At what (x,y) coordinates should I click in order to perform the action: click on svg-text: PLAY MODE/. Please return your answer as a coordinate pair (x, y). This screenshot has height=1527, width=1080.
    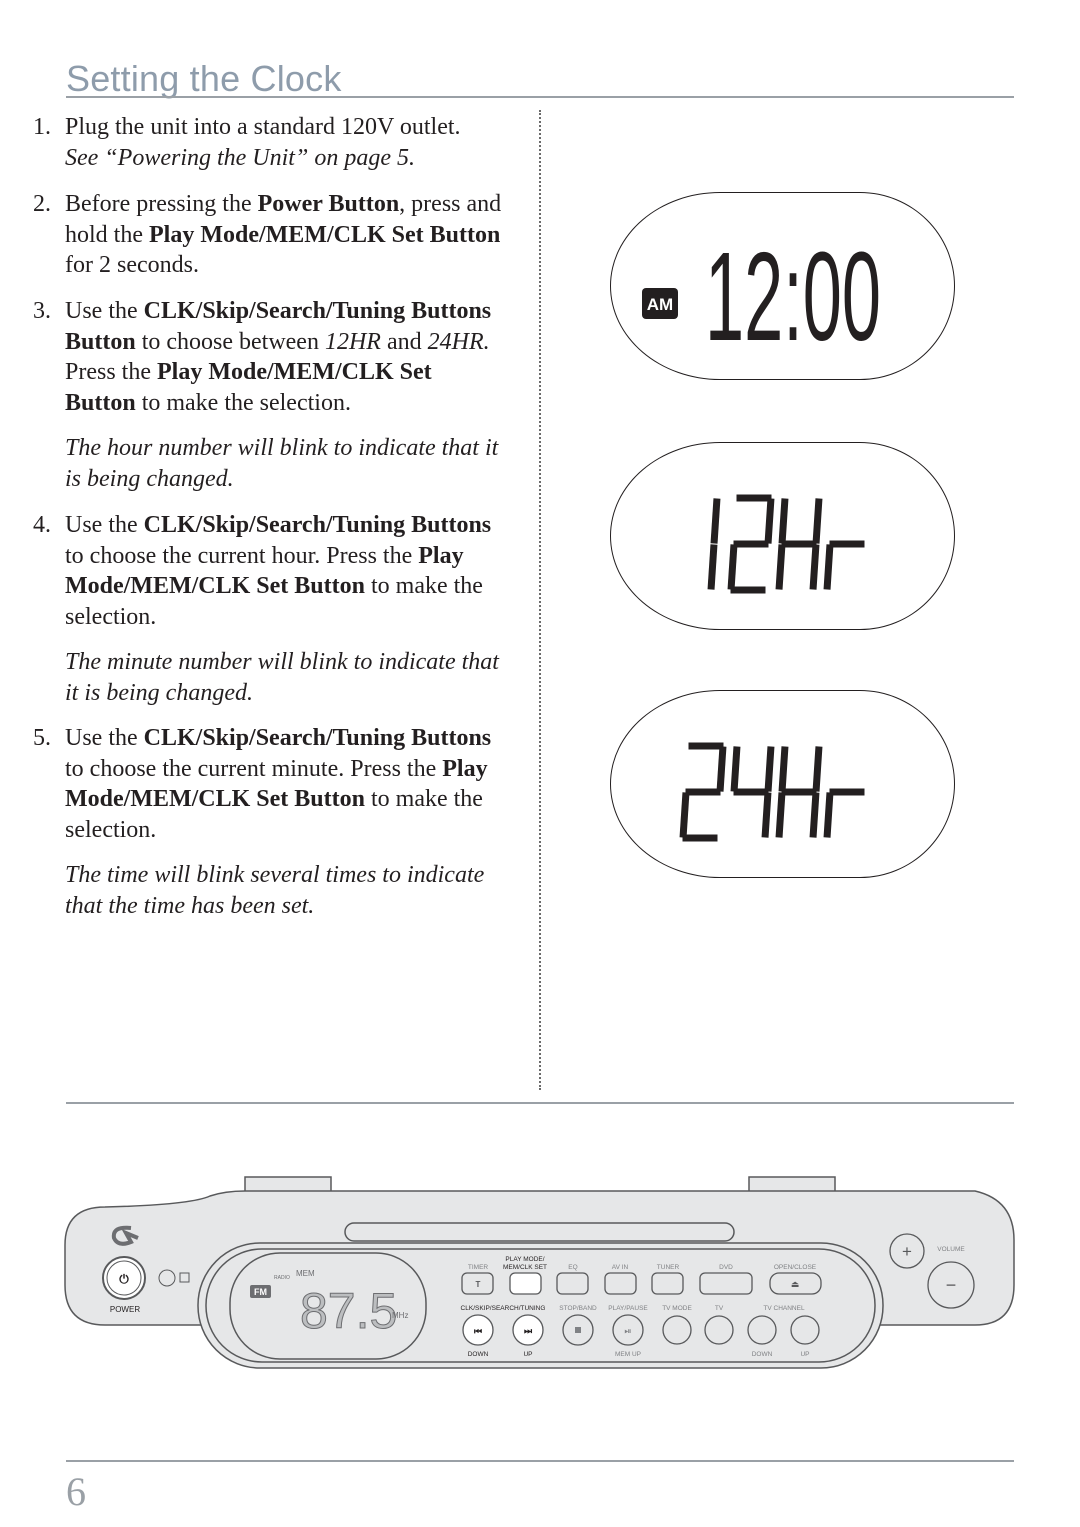
    Looking at the image, I should click on (524, 1259).